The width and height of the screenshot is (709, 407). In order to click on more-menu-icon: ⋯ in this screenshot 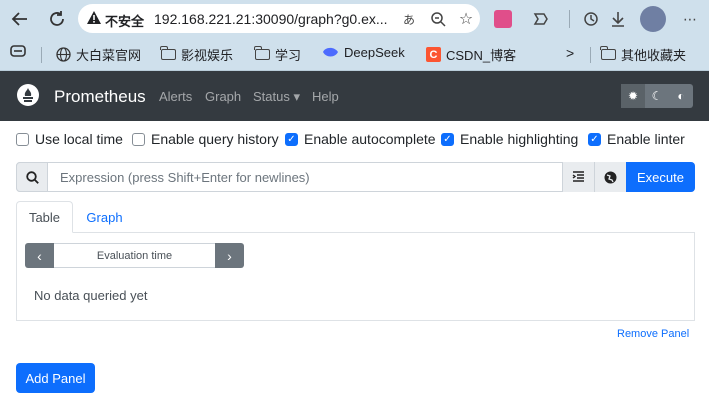, I will do `click(690, 19)`.